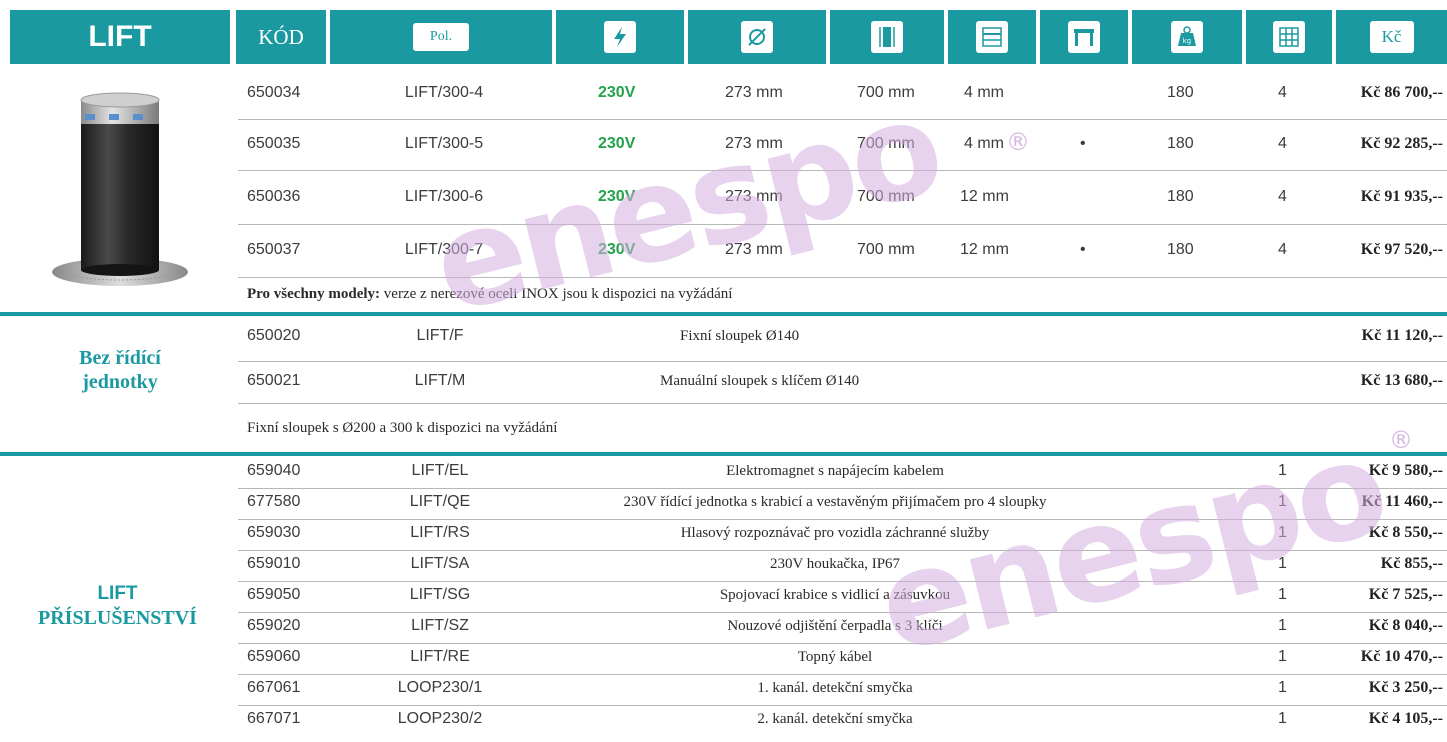 The height and width of the screenshot is (742, 1447). I want to click on model-price: Kč 97 520,--, so click(1401, 249).